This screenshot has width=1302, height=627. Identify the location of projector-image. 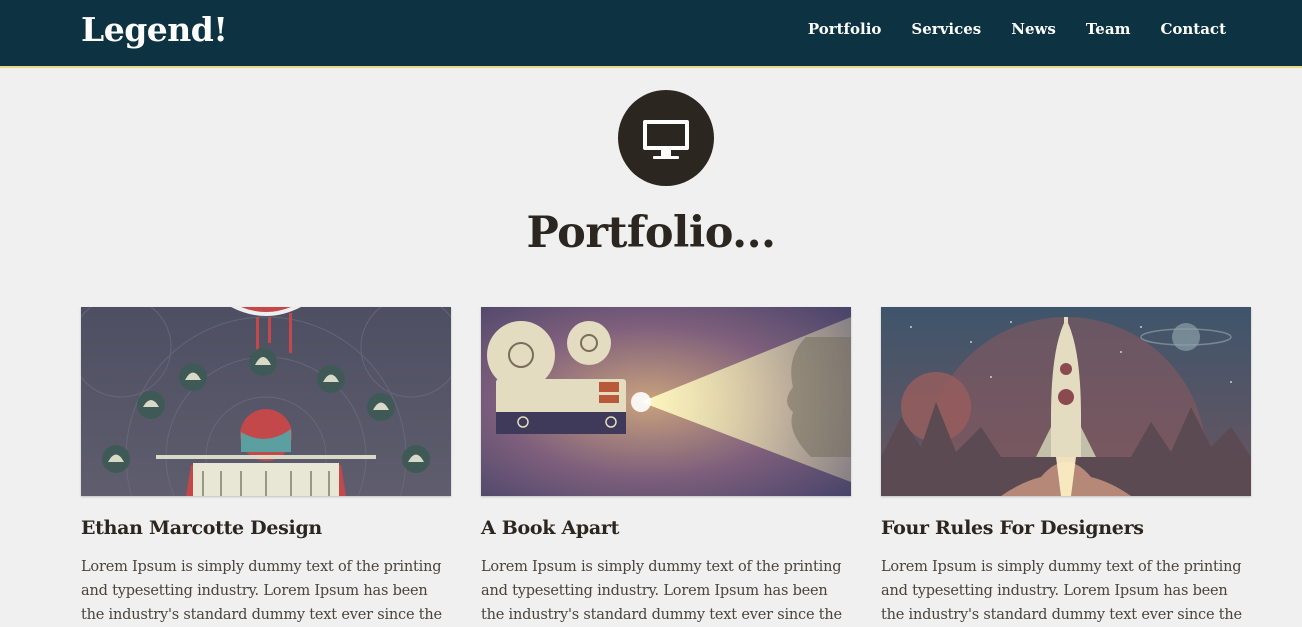
(666, 401).